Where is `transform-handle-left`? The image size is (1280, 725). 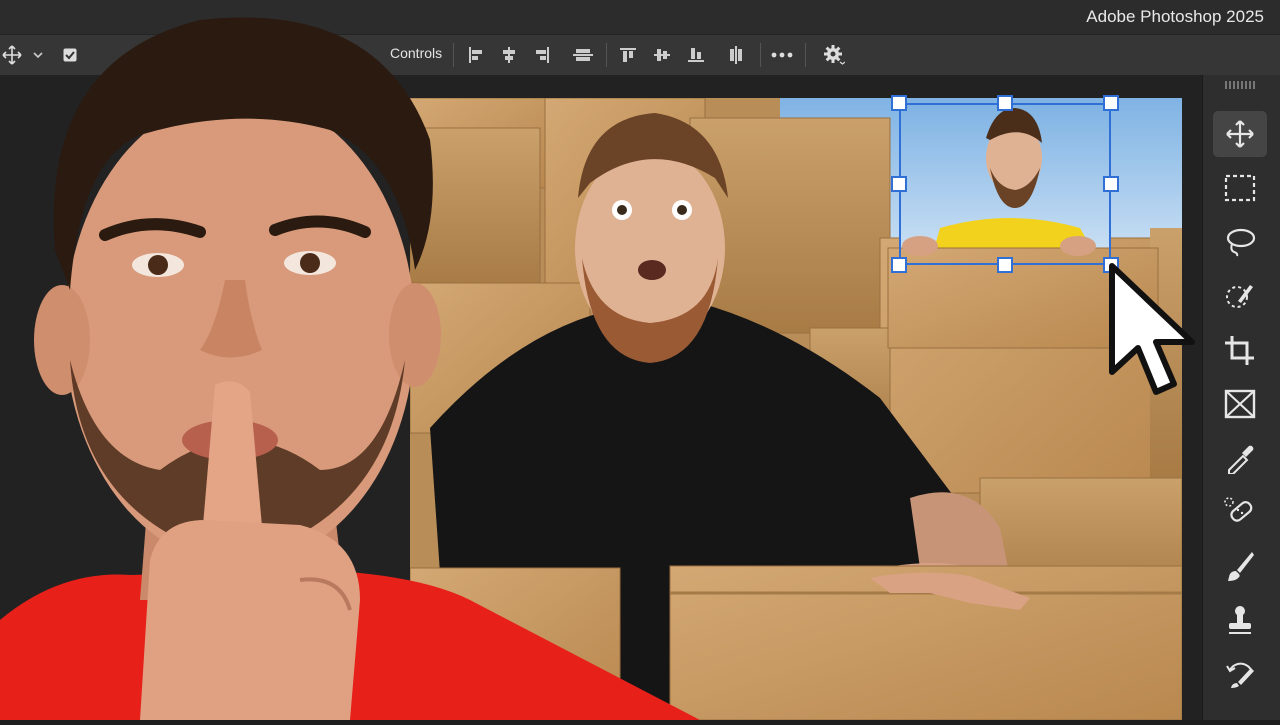
transform-handle-left is located at coordinates (899, 184).